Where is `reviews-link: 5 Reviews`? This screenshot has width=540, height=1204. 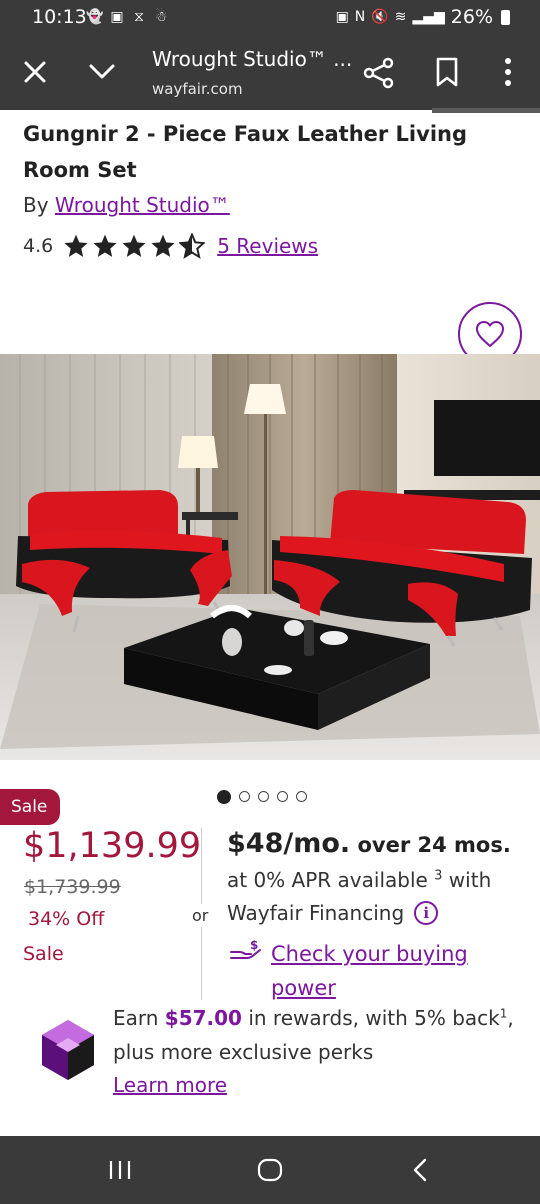 reviews-link: 5 Reviews is located at coordinates (267, 246).